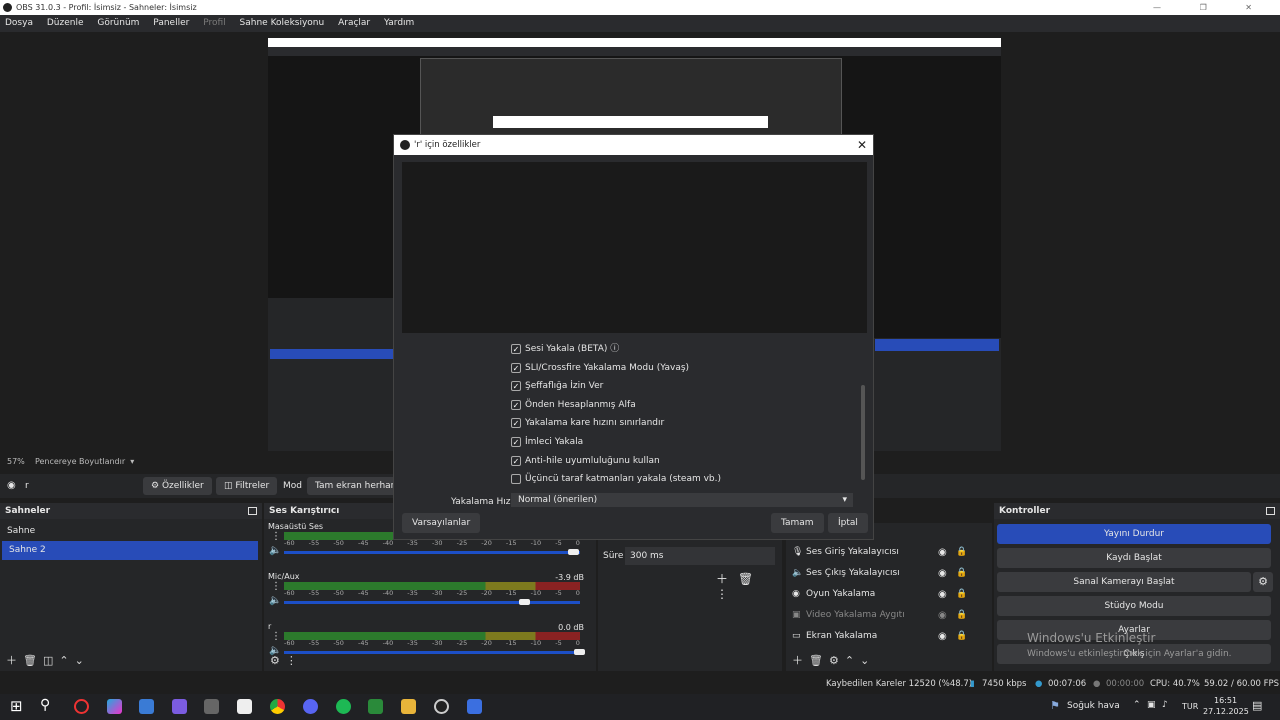 The width and height of the screenshot is (1280, 720). I want to click on menu-edit: Düzenle, so click(65, 23).